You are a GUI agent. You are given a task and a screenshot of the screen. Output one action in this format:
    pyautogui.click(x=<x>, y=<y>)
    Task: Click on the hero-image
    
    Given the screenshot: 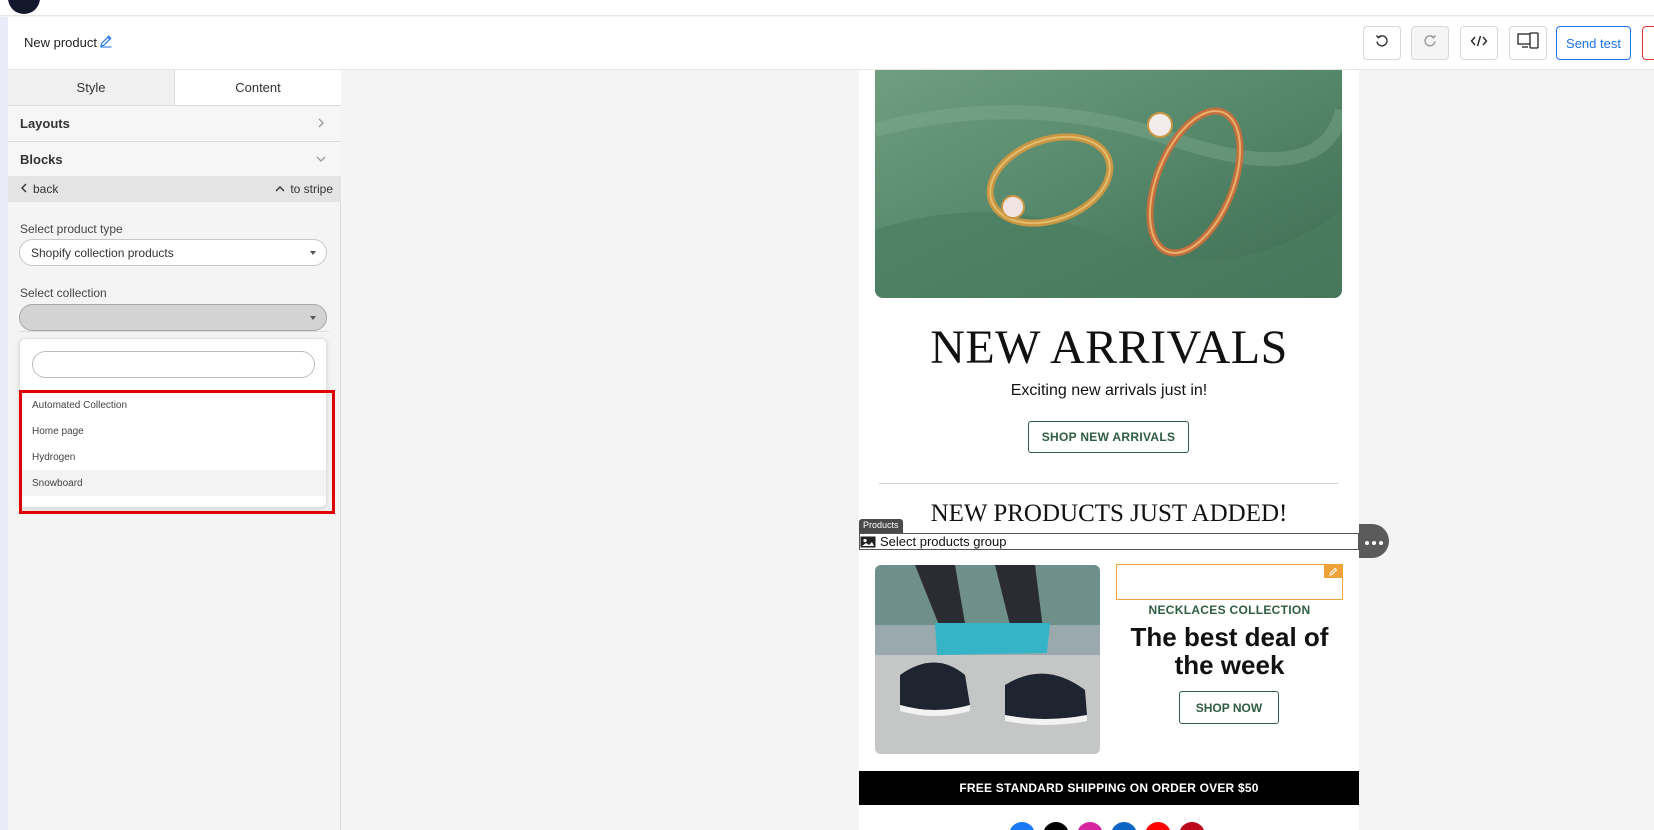 What is the action you would take?
    pyautogui.click(x=1108, y=184)
    